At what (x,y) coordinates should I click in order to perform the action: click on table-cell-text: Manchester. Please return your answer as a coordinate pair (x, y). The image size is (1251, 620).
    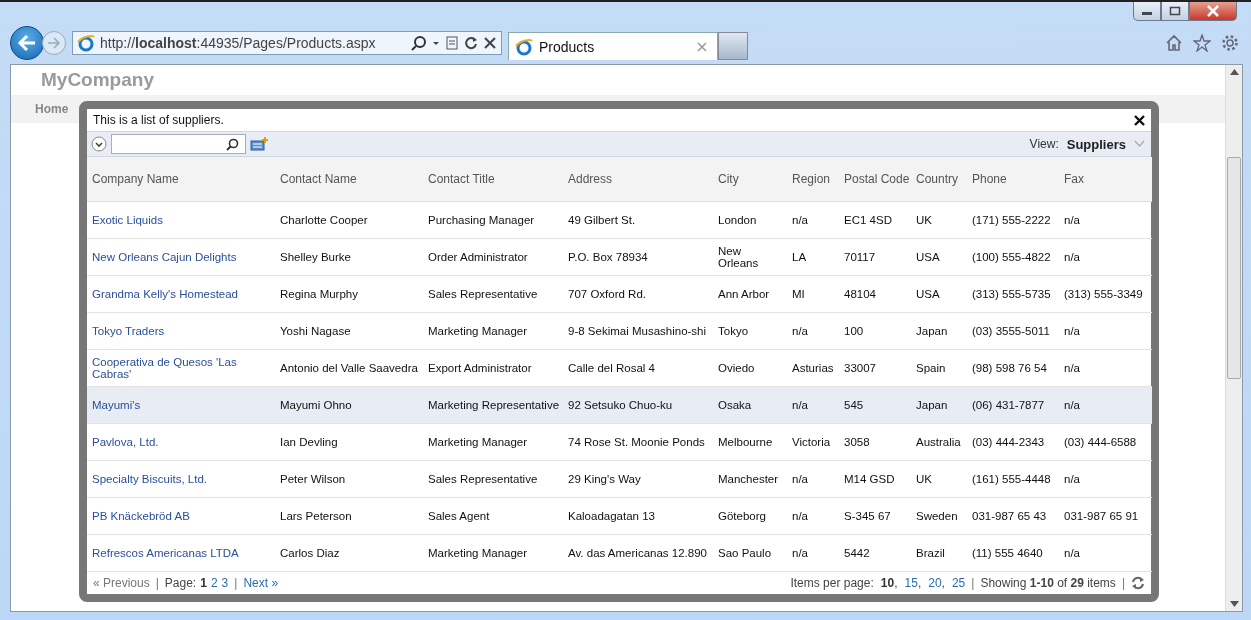
    Looking at the image, I should click on (749, 479).